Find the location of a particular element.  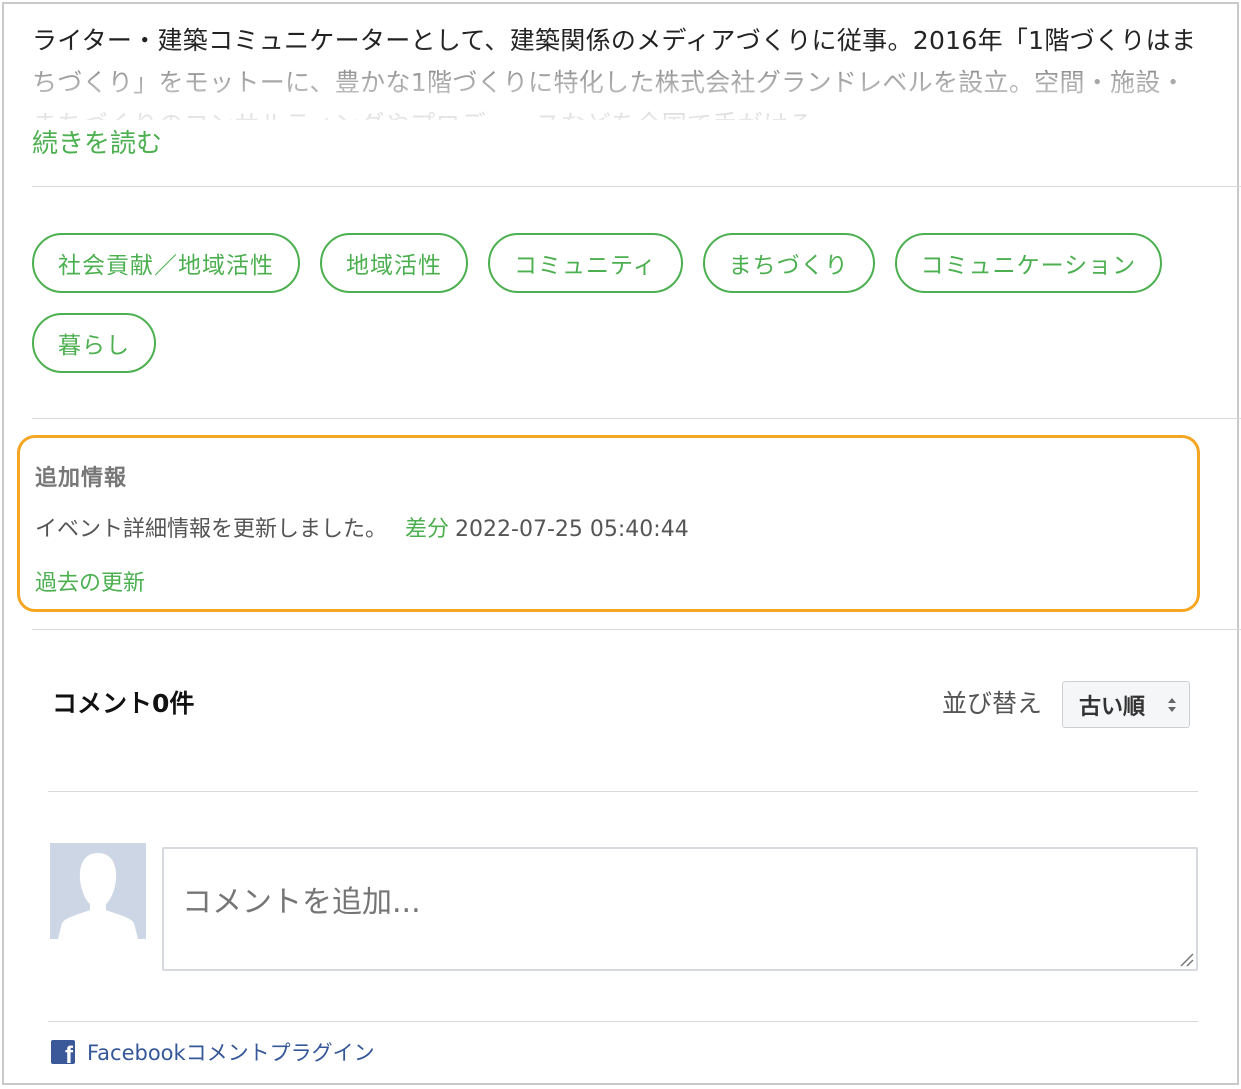

sort-select: 古い順 is located at coordinates (1126, 704).